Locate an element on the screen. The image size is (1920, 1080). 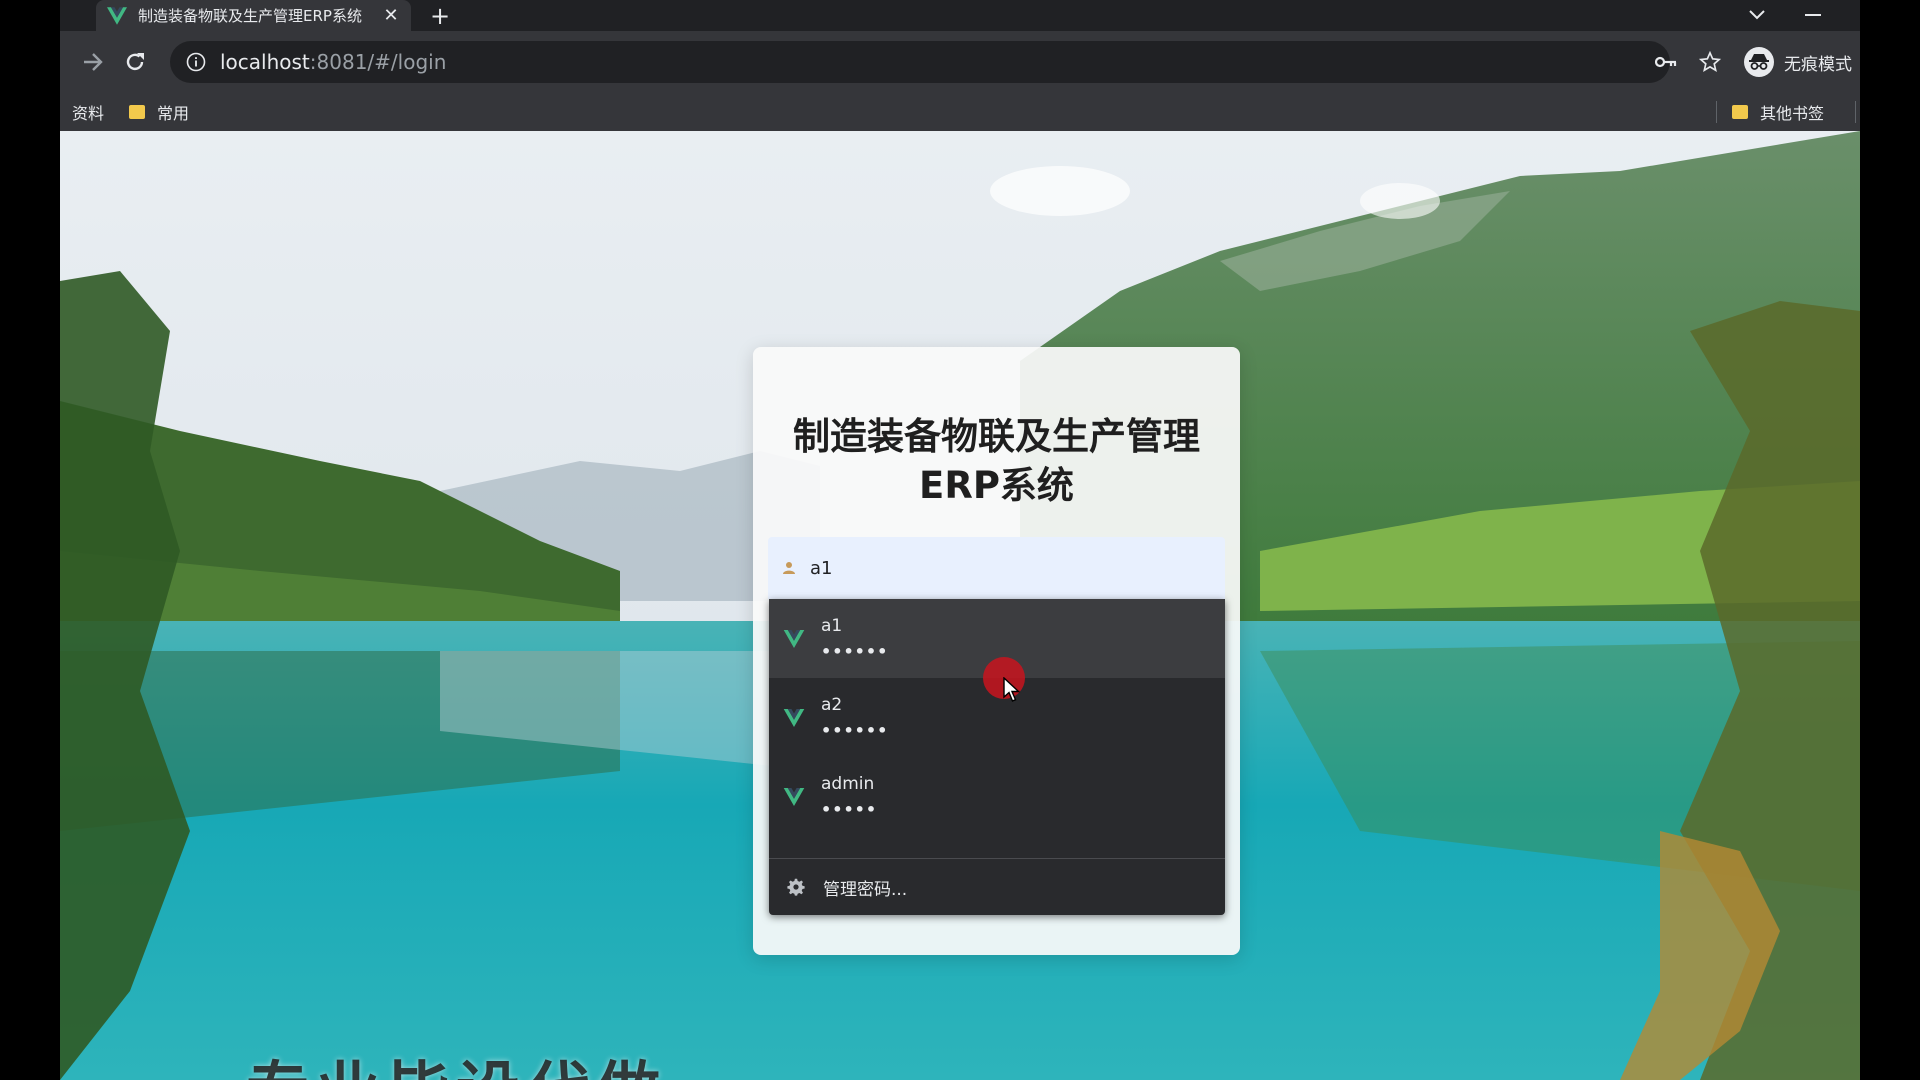
autofill-username: a2 is located at coordinates (832, 704).